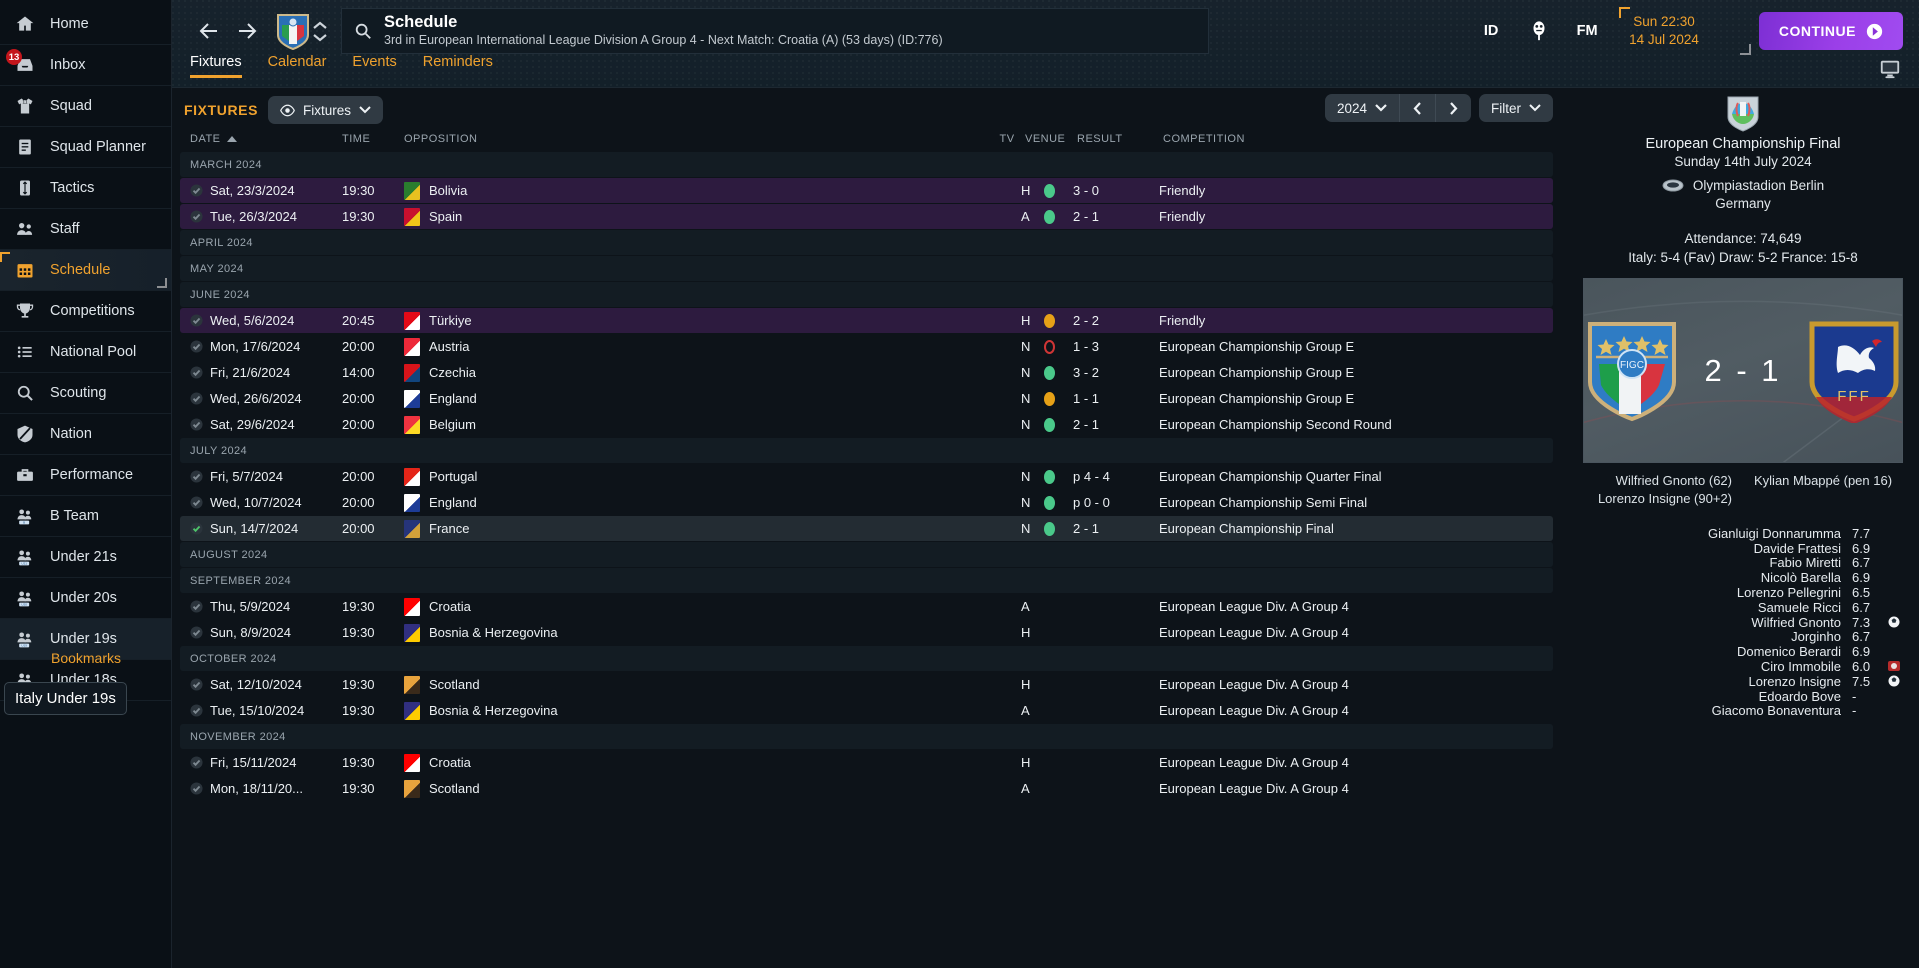  What do you see at coordinates (1516, 108) in the screenshot?
I see `filter-button: Filter` at bounding box center [1516, 108].